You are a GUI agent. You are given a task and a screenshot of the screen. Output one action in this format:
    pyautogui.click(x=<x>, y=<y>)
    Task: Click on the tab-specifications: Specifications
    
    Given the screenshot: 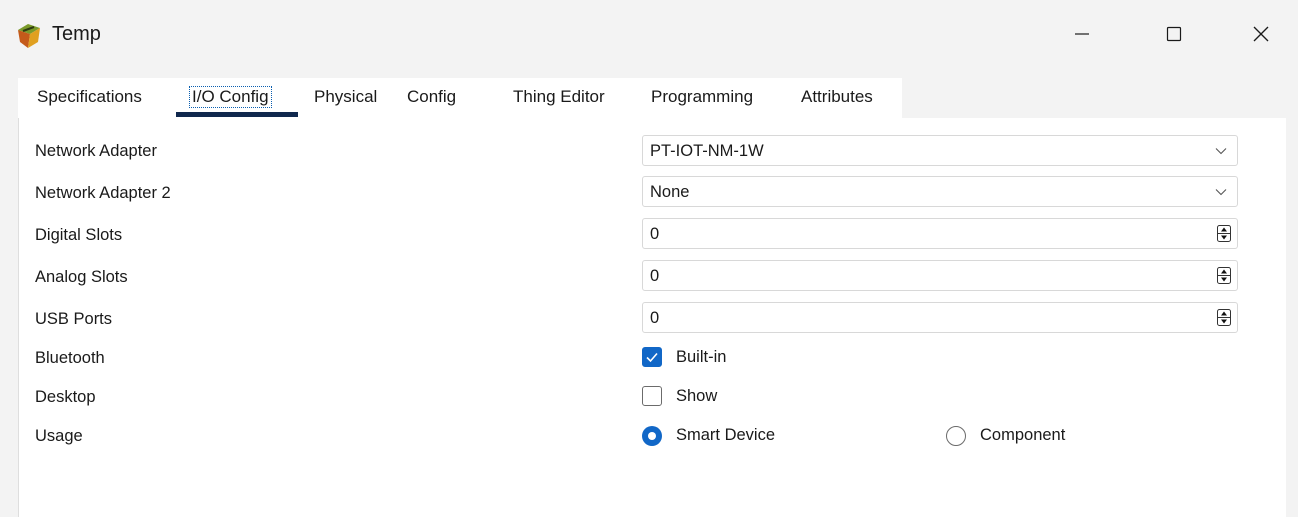 What is the action you would take?
    pyautogui.click(x=89, y=97)
    